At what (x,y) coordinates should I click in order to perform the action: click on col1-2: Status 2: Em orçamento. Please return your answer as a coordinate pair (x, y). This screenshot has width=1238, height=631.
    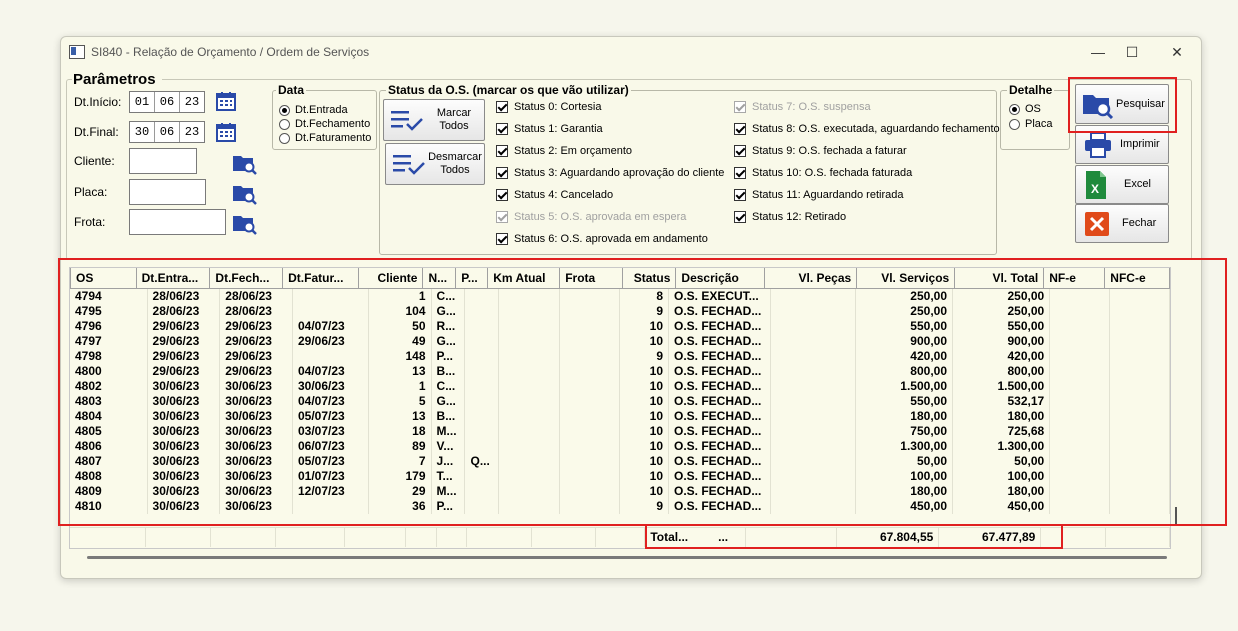
    Looking at the image, I should click on (564, 151).